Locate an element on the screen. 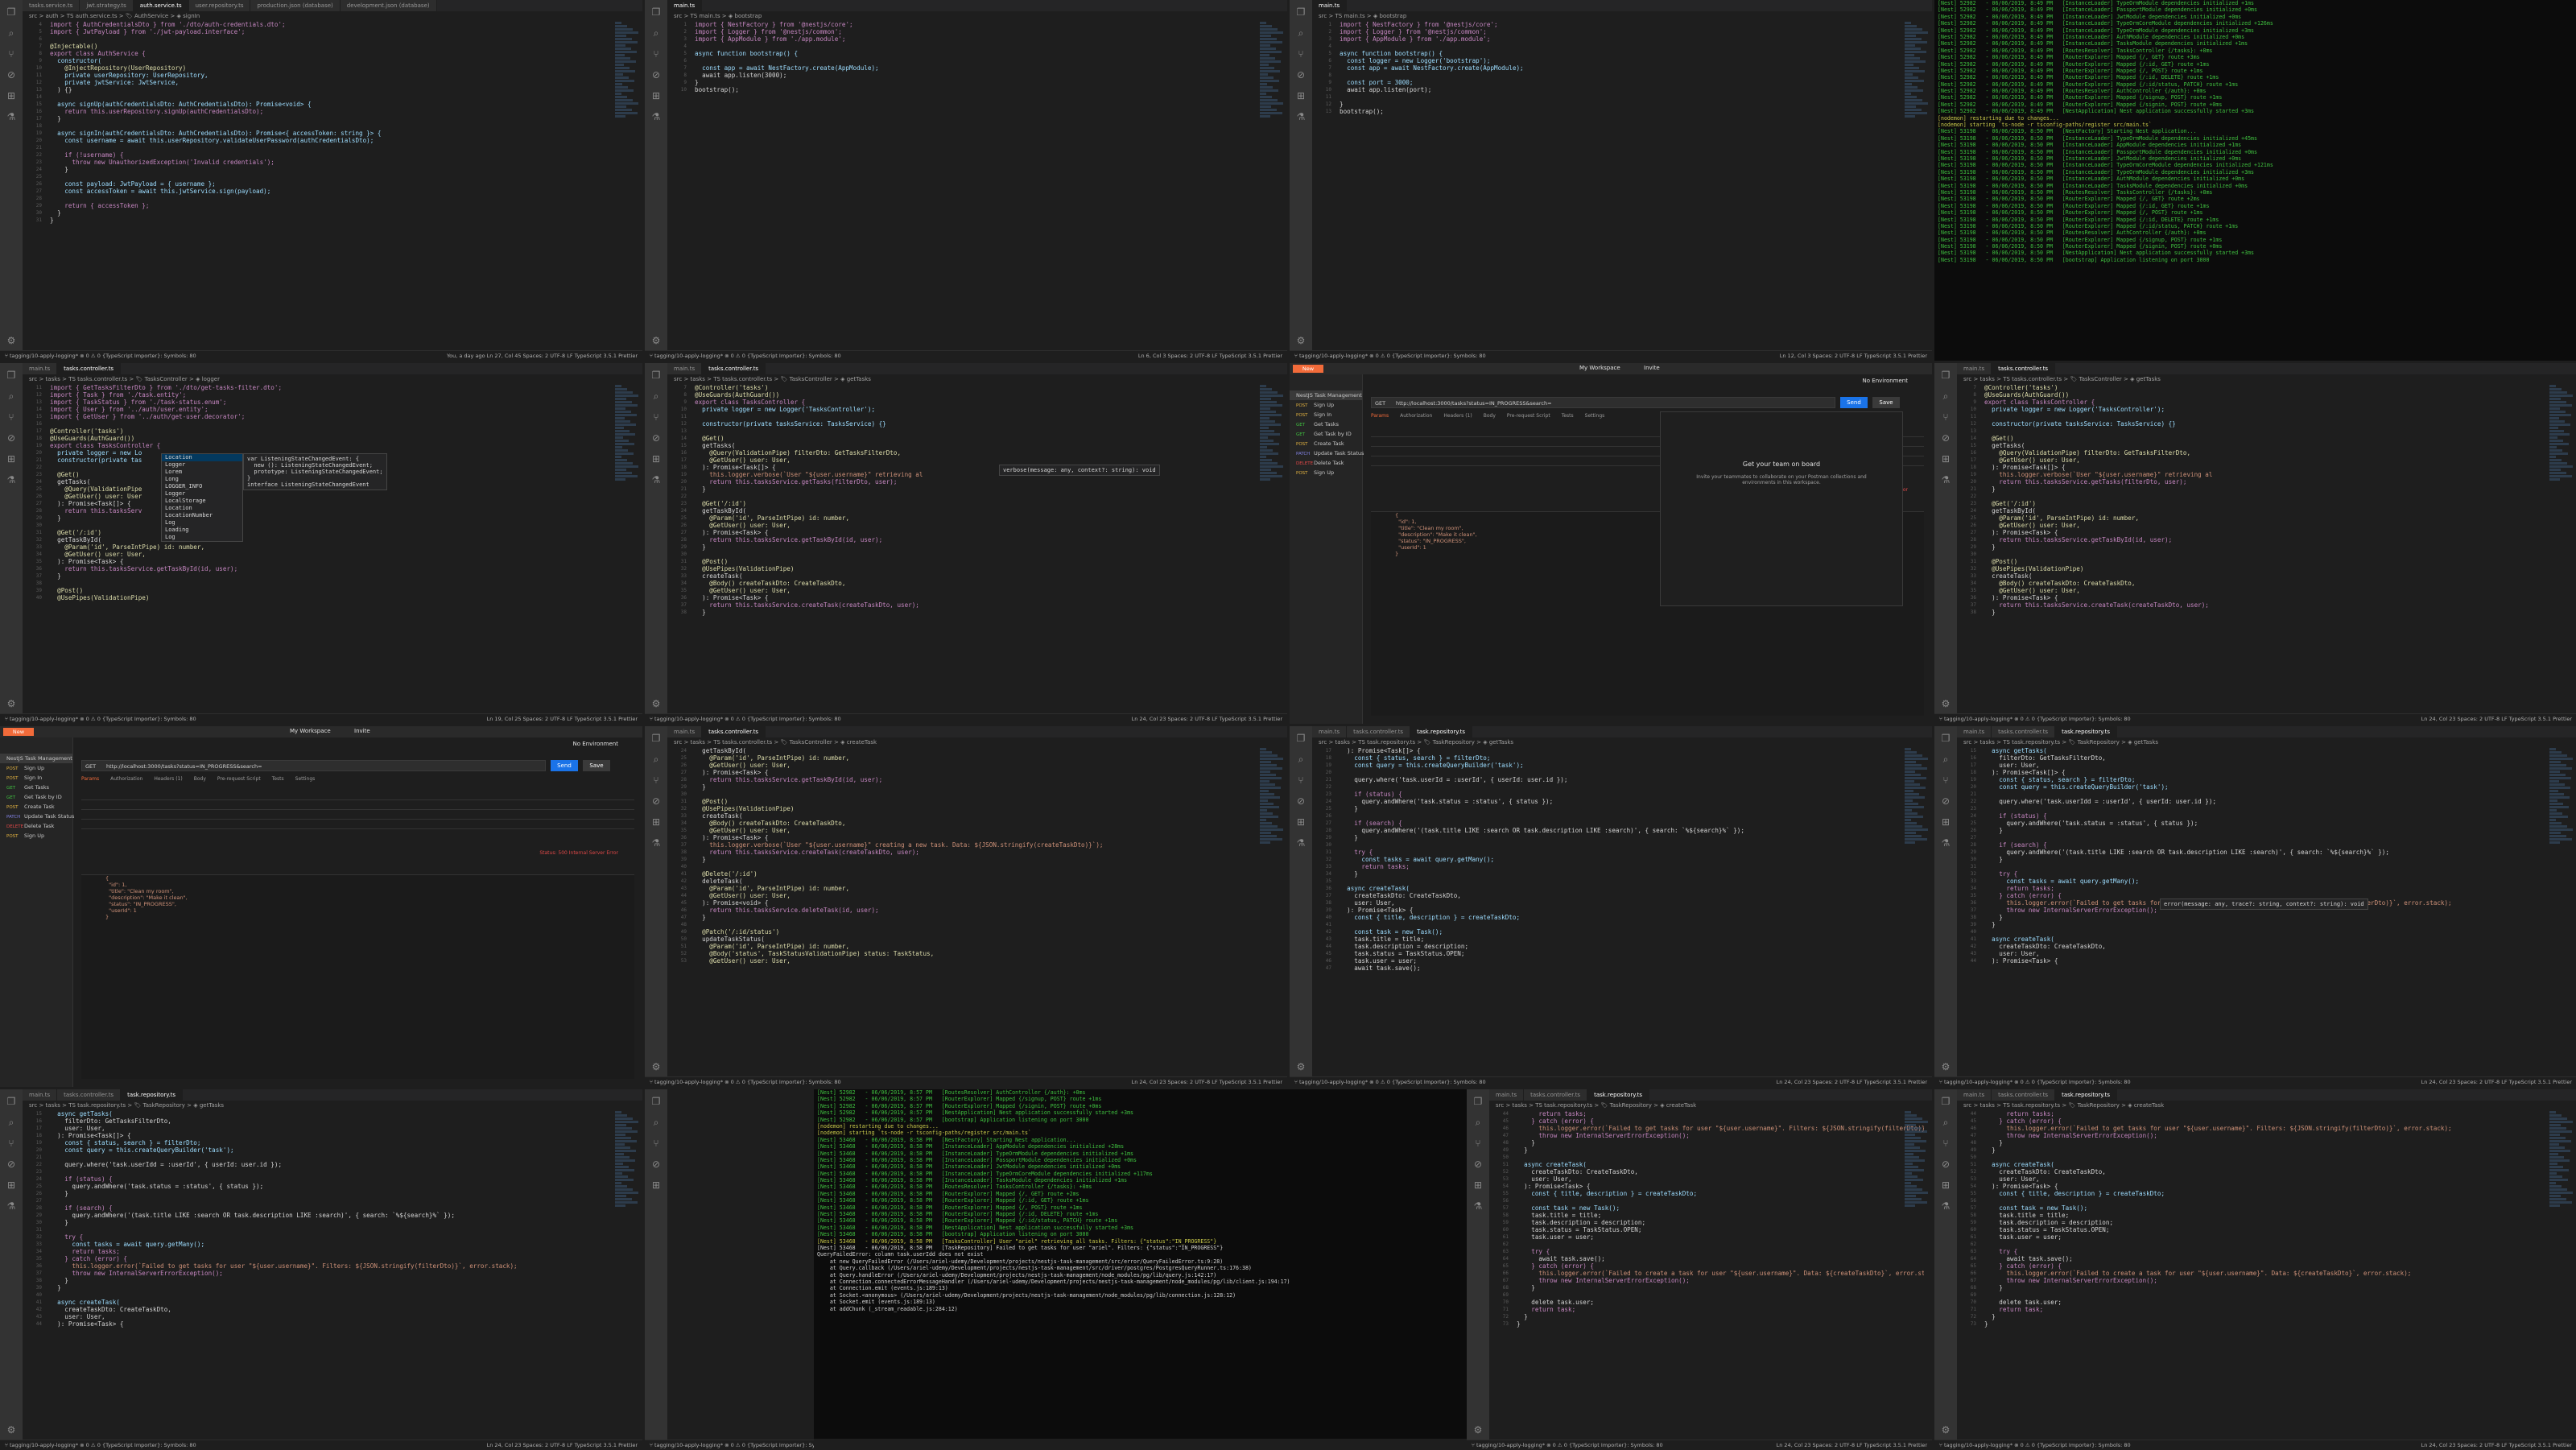  request-item: POST Sign Up is located at coordinates (1326, 405).